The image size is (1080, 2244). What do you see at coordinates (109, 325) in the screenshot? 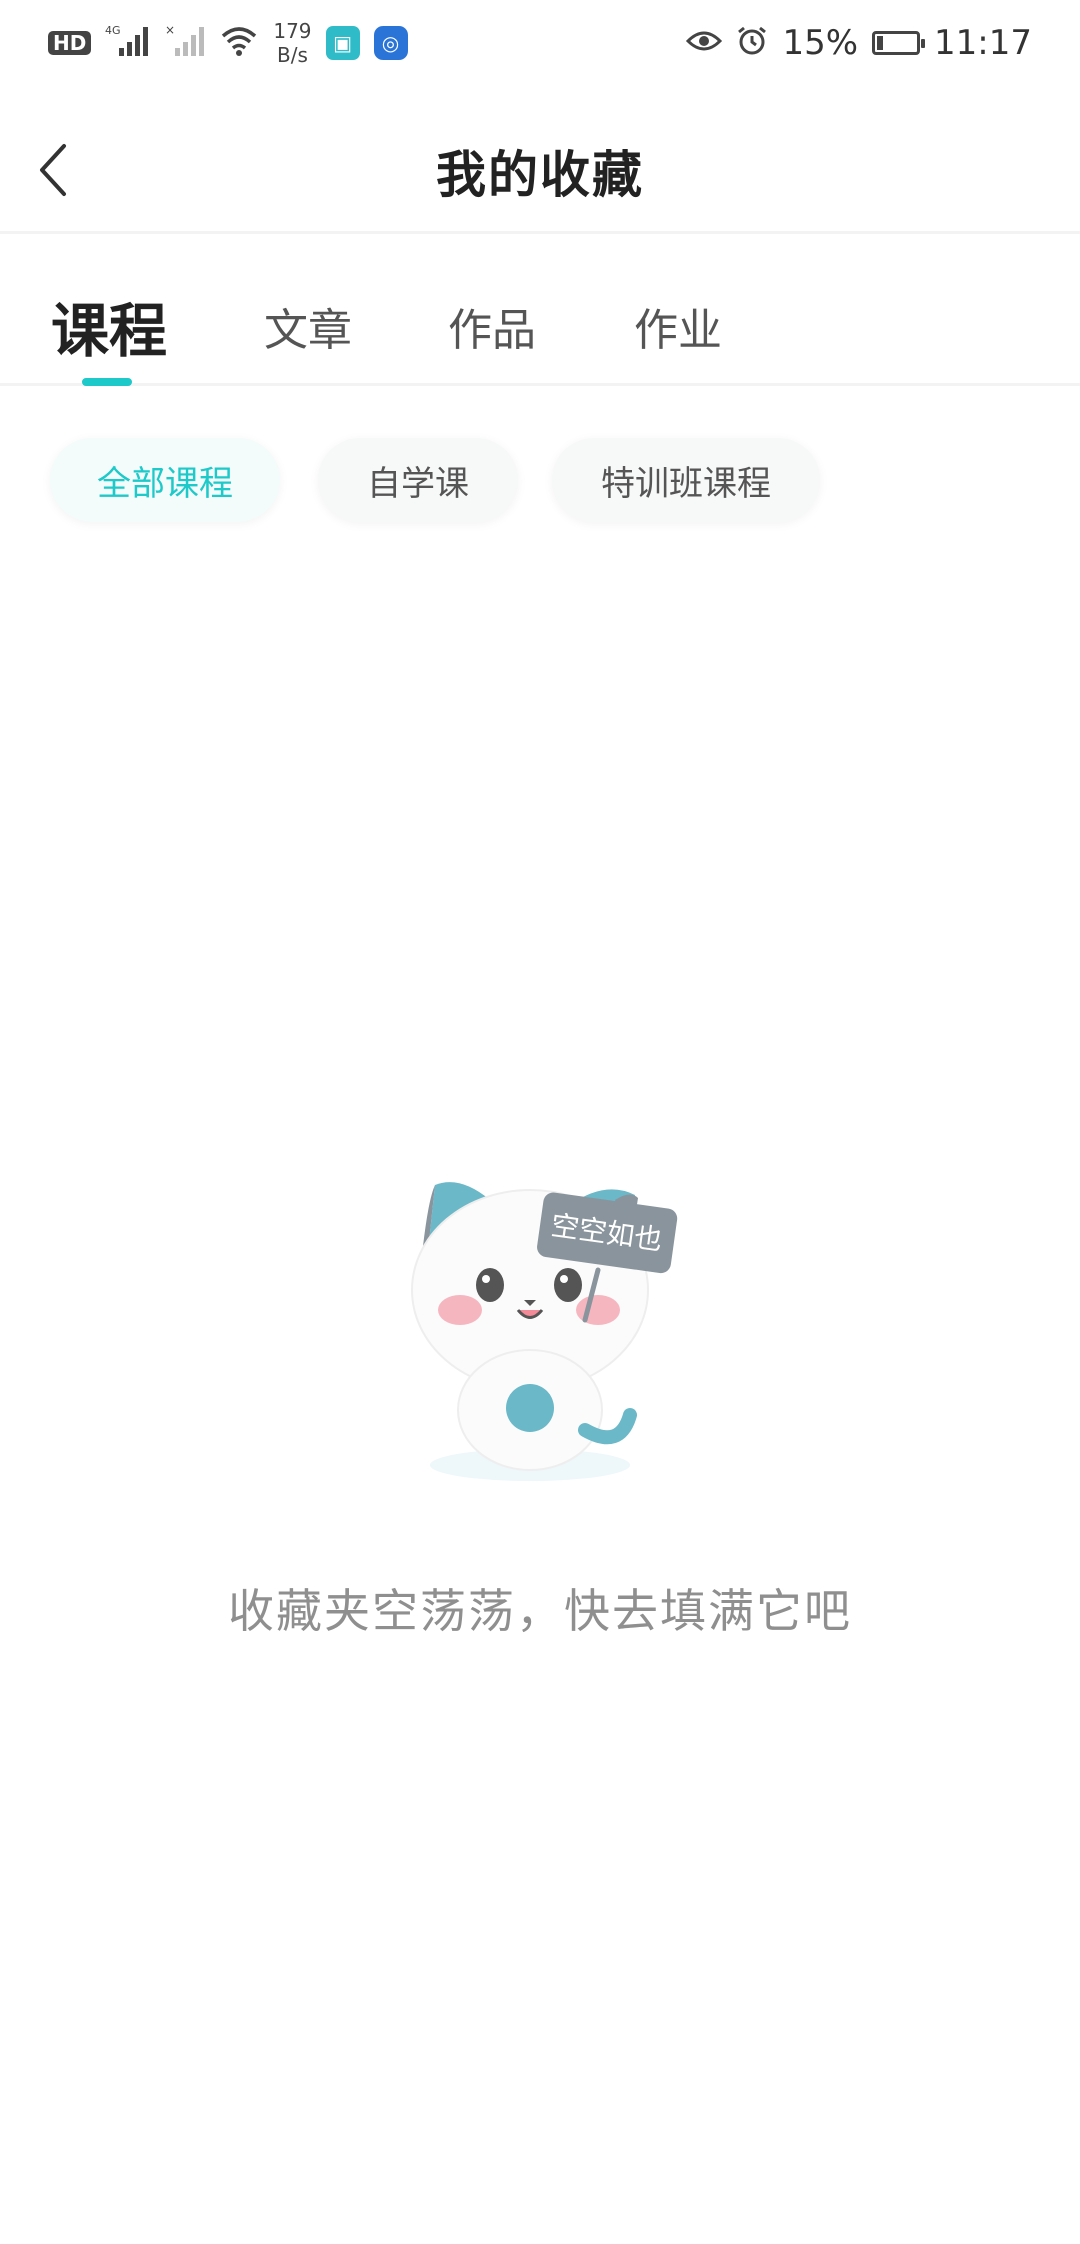
I see `tab-courses: 课程` at bounding box center [109, 325].